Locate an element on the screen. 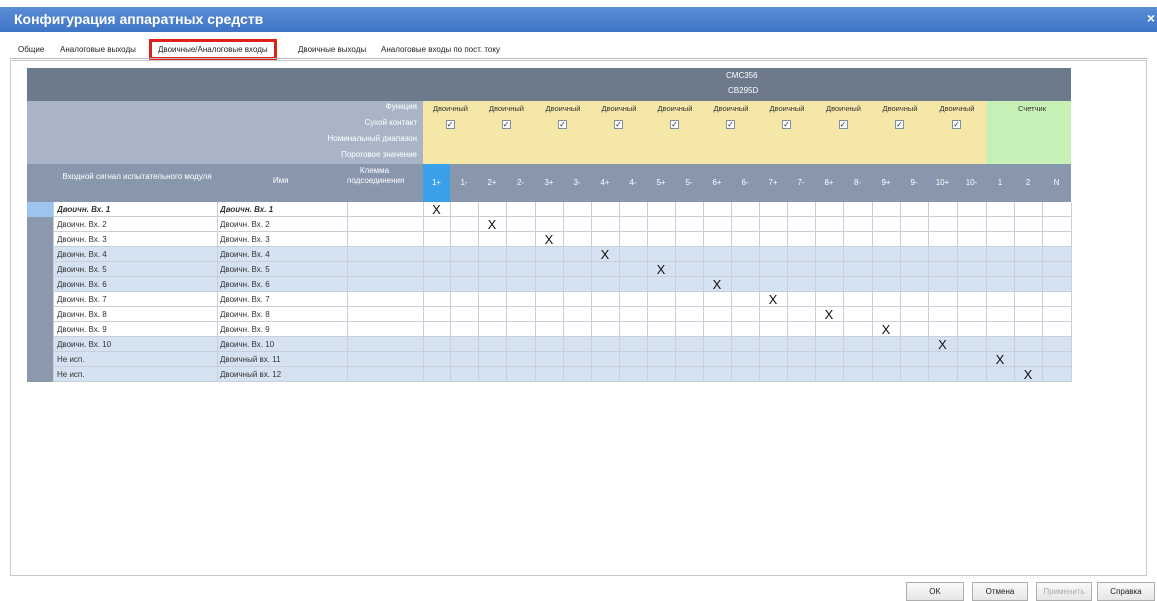 The width and height of the screenshot is (1157, 601). terminal-column-header: 7- is located at coordinates (801, 183).